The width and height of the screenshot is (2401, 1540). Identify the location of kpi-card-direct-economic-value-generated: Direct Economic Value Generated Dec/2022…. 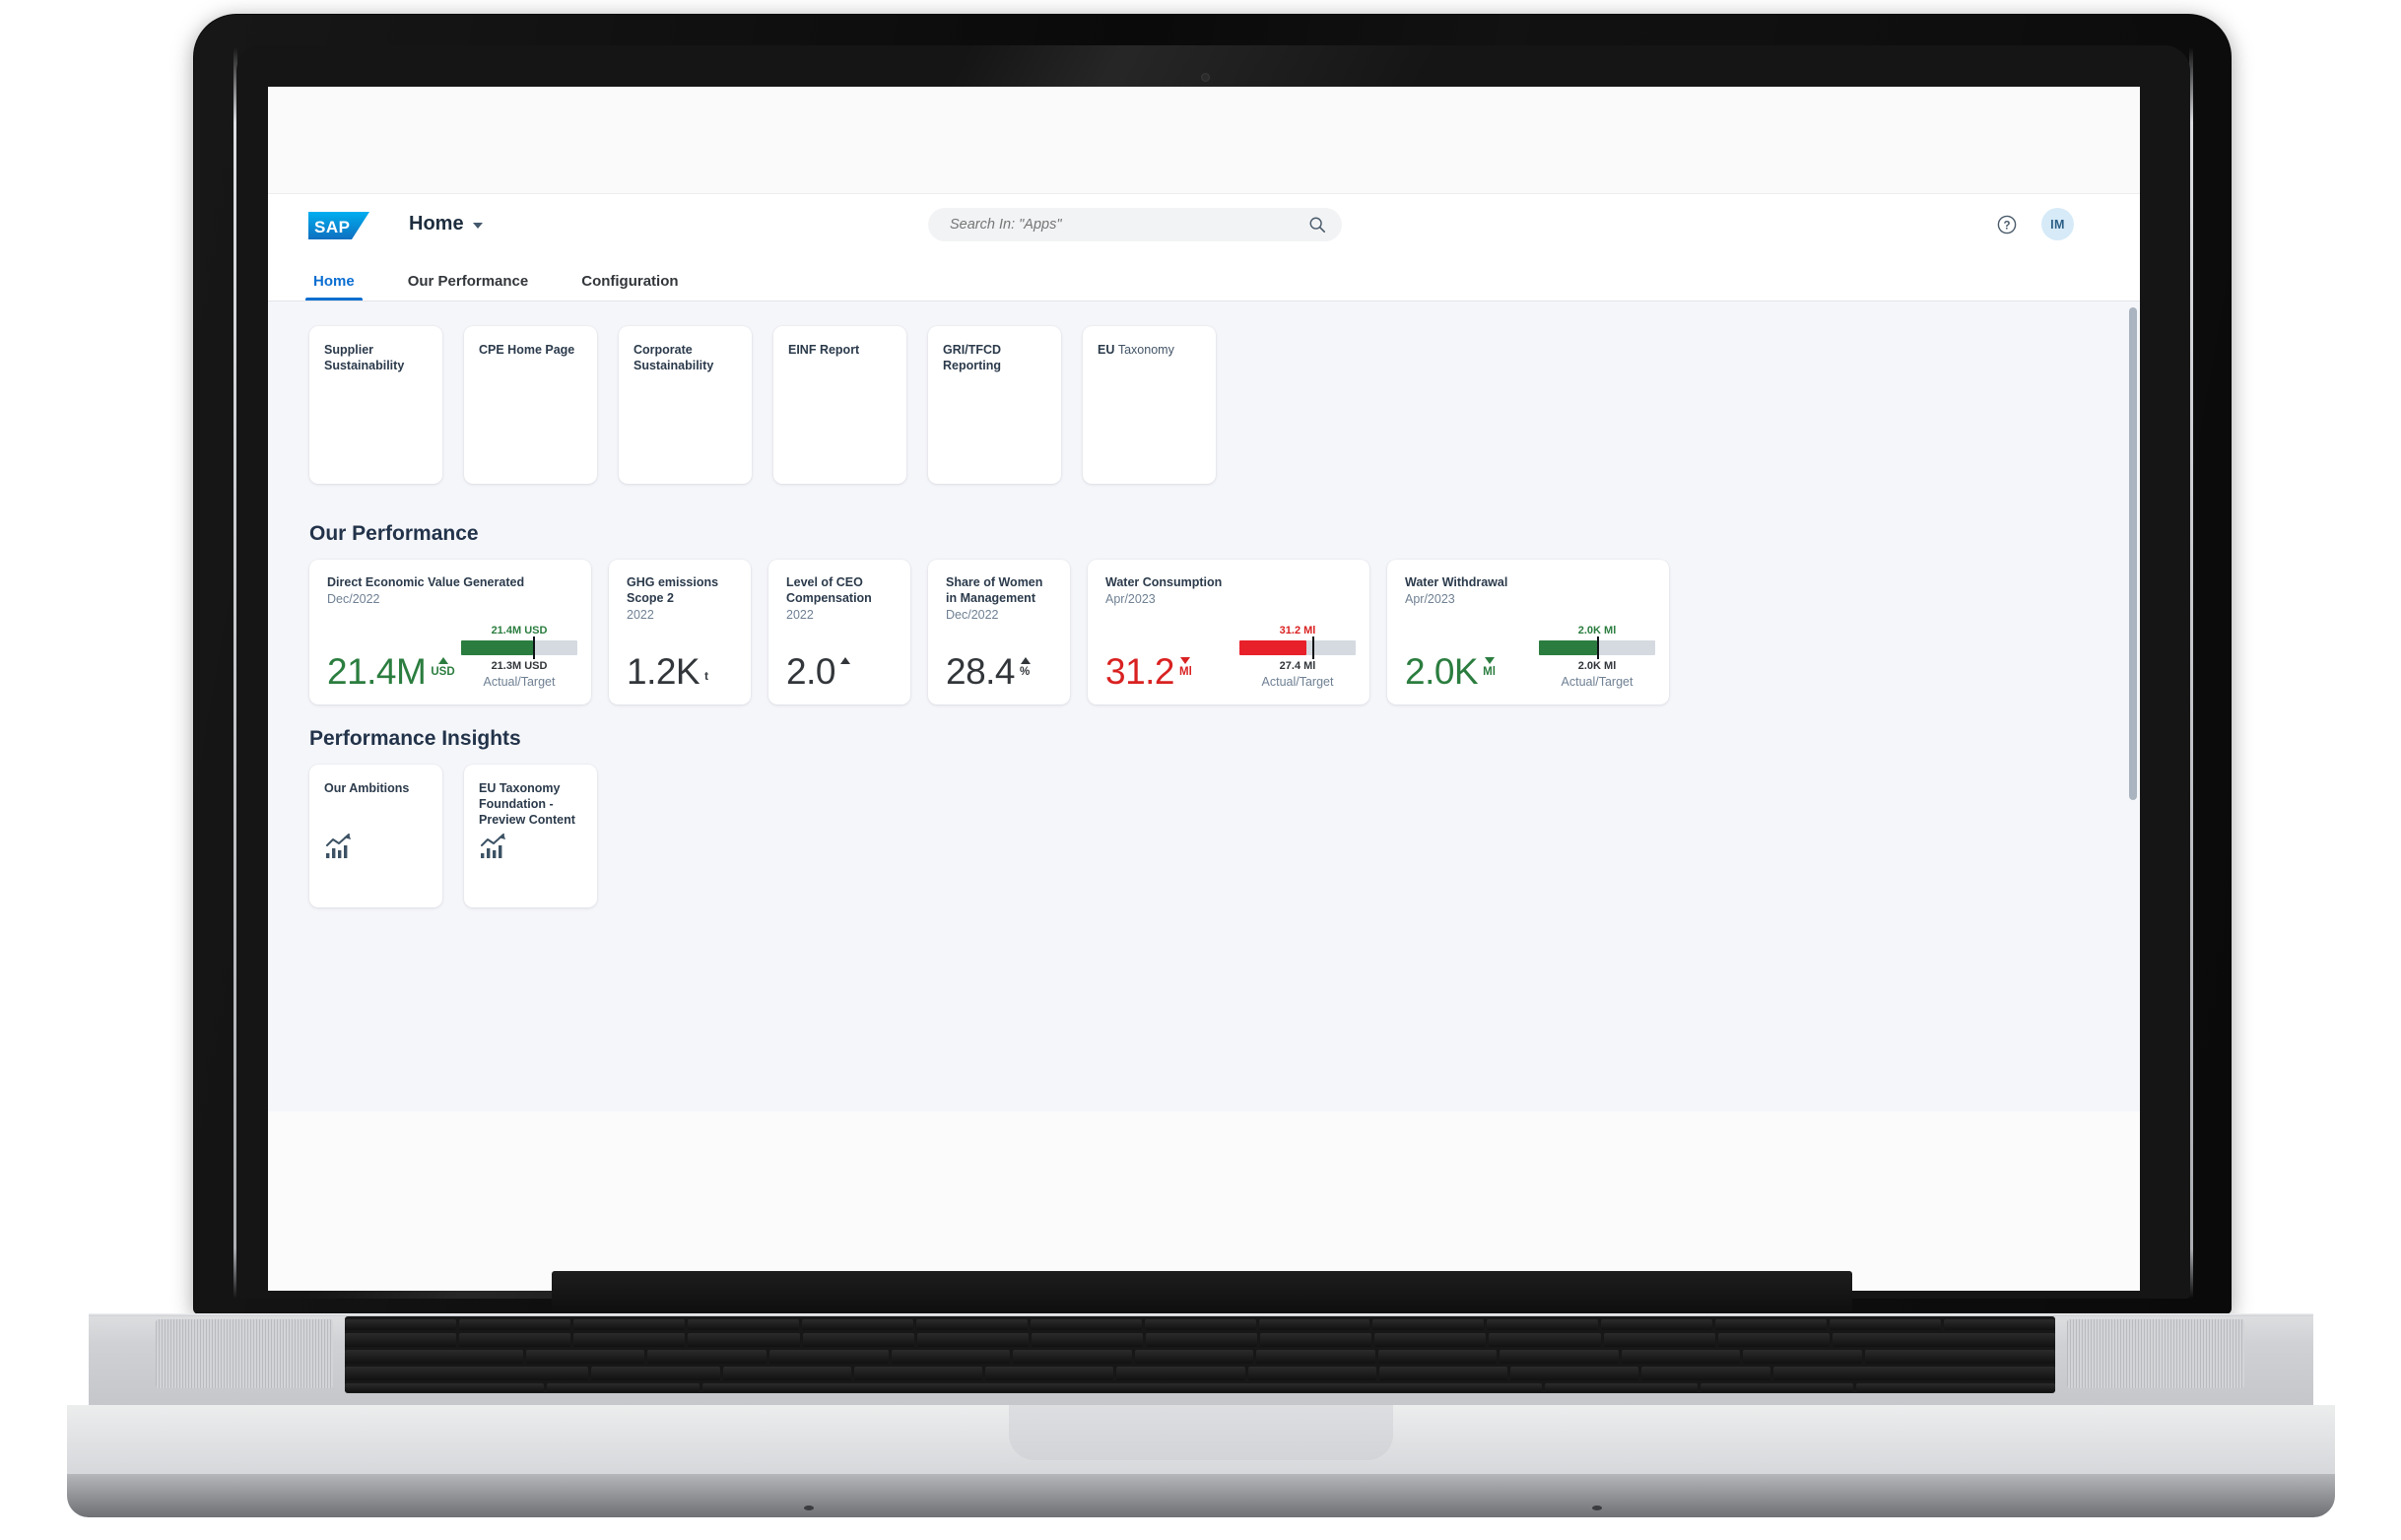
(450, 632).